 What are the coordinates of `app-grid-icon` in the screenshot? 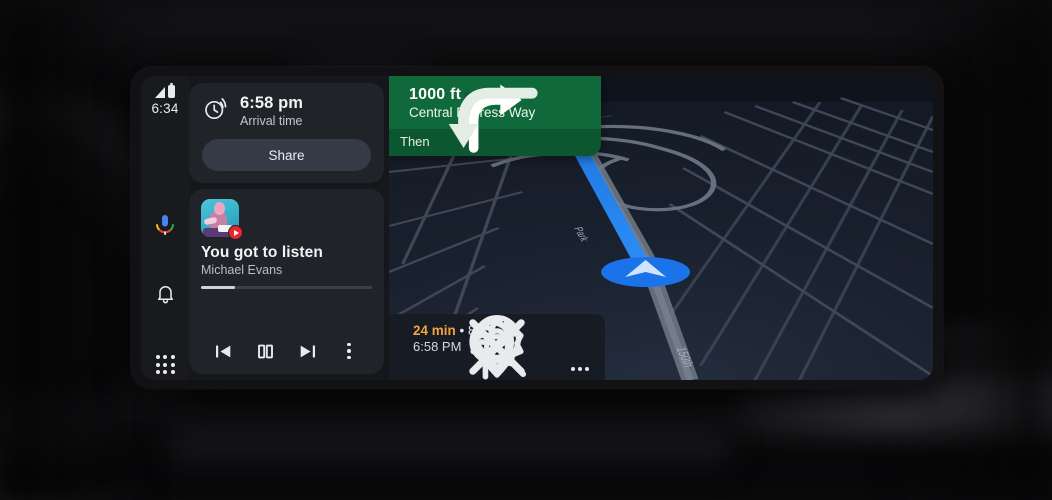 It's located at (165, 365).